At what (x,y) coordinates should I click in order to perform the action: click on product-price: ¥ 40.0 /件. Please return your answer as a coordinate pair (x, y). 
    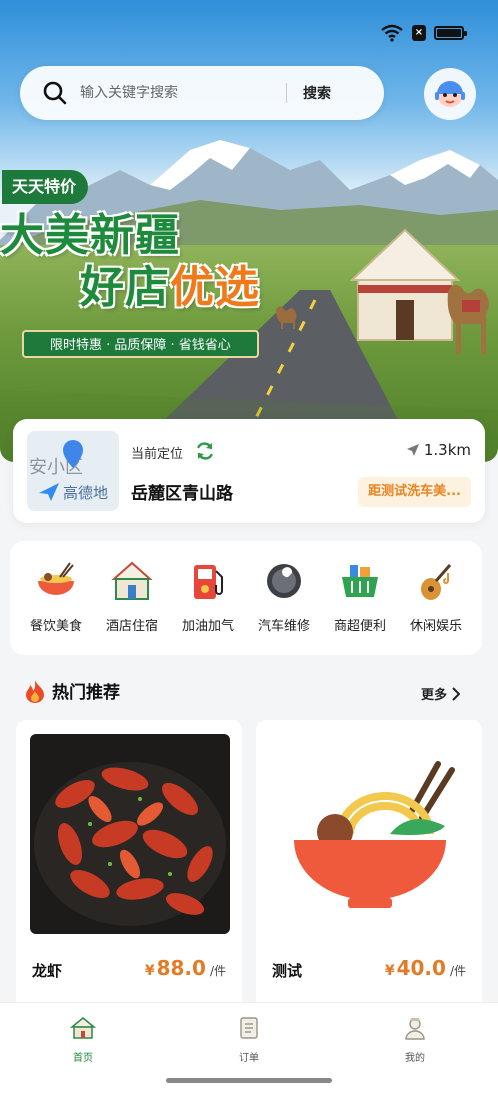
    Looking at the image, I should click on (425, 968).